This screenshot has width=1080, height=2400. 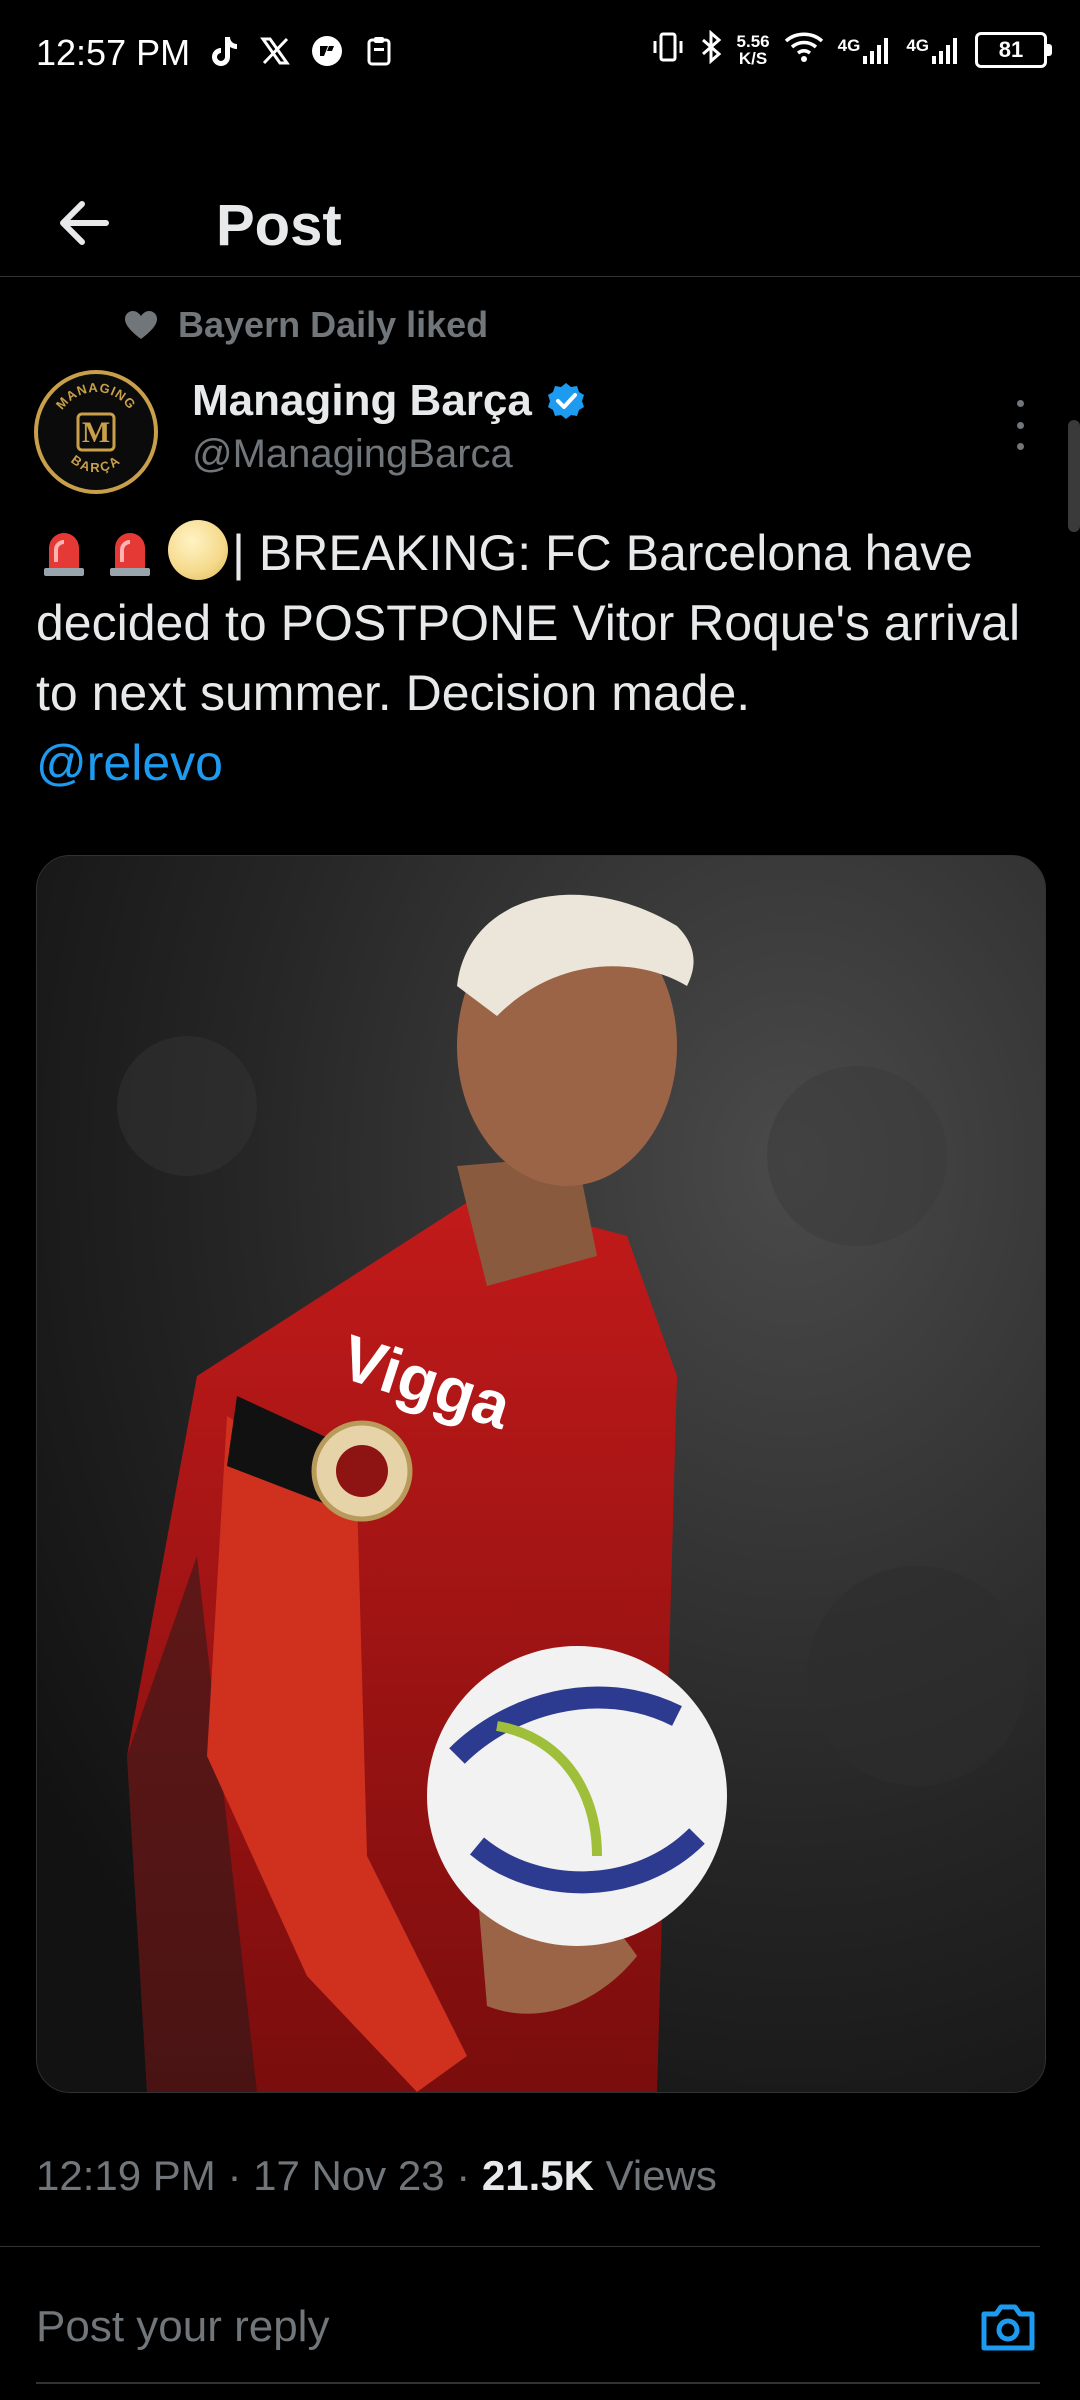 I want to click on svg-text: M, so click(x=96, y=432).